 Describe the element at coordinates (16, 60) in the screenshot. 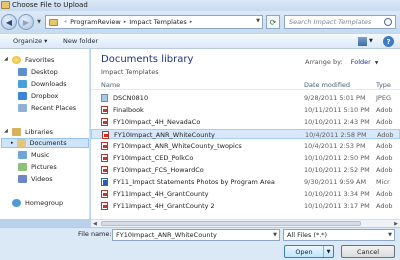

I see `star-icon` at that location.